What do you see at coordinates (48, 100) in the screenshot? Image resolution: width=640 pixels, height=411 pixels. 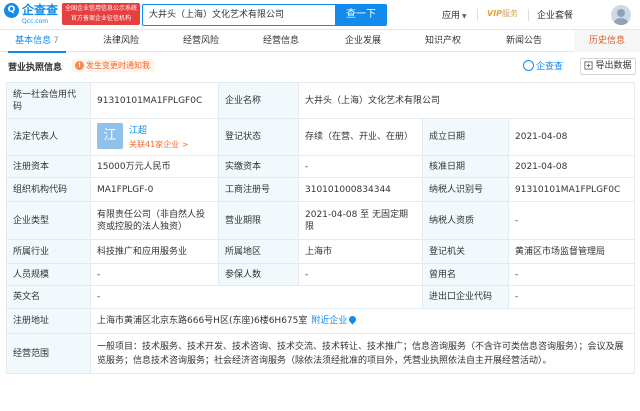 I see `field-label: 统一社会信用代码` at bounding box center [48, 100].